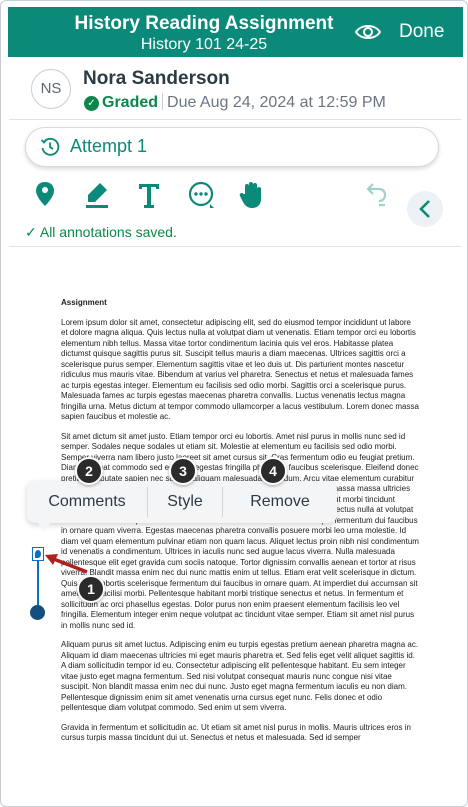 Image resolution: width=468 pixels, height=807 pixels. Describe the element at coordinates (149, 195) in the screenshot. I see `text-icon` at that location.